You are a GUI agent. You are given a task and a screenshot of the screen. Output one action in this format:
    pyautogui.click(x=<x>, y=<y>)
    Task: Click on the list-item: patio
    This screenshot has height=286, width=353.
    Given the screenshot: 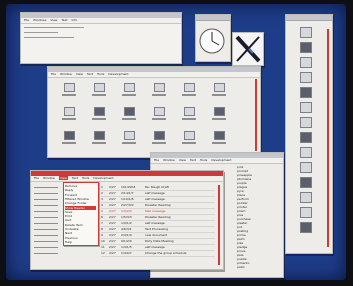 What is the action you would take?
    pyautogui.click(x=241, y=267)
    